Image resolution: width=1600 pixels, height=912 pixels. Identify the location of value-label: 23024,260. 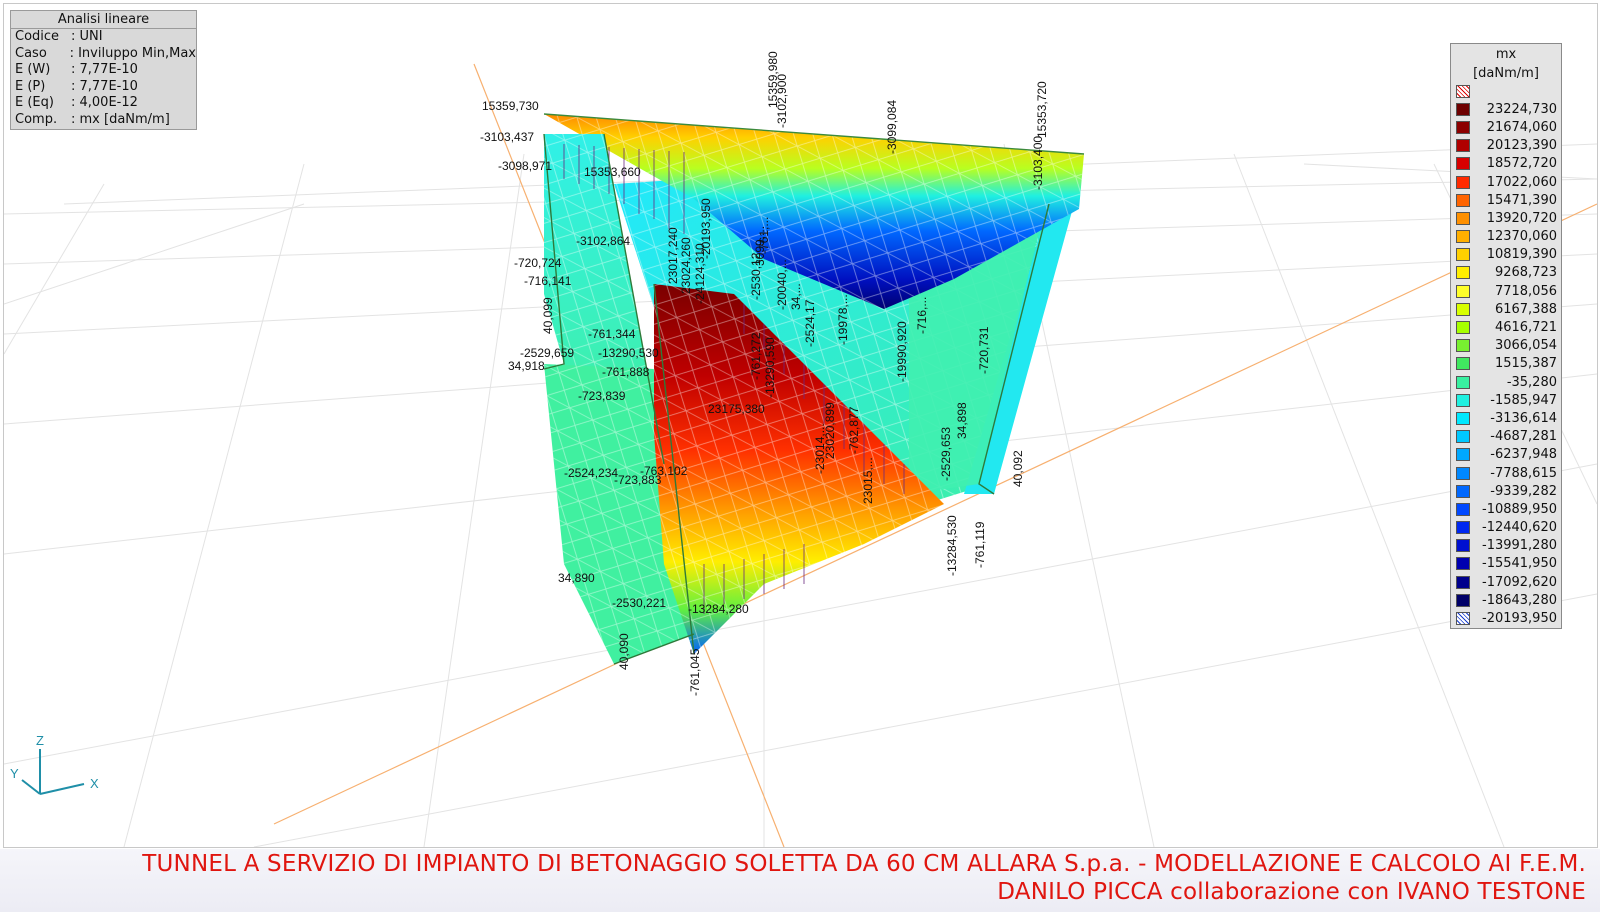
(686, 265).